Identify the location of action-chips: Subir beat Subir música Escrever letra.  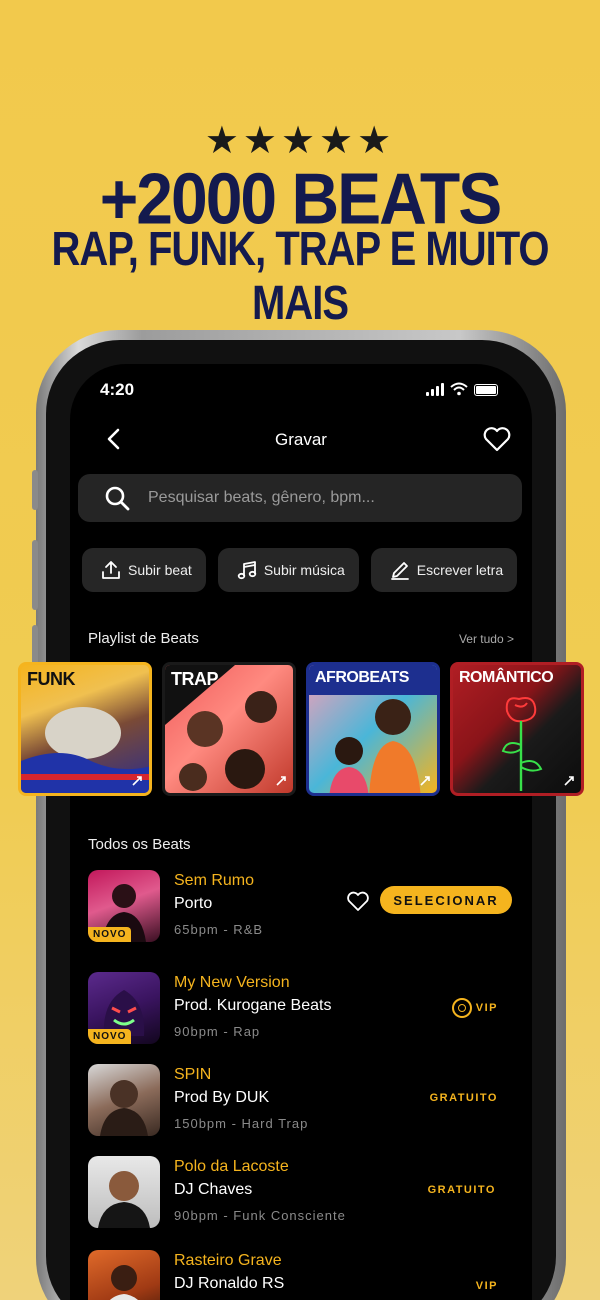
(300, 570).